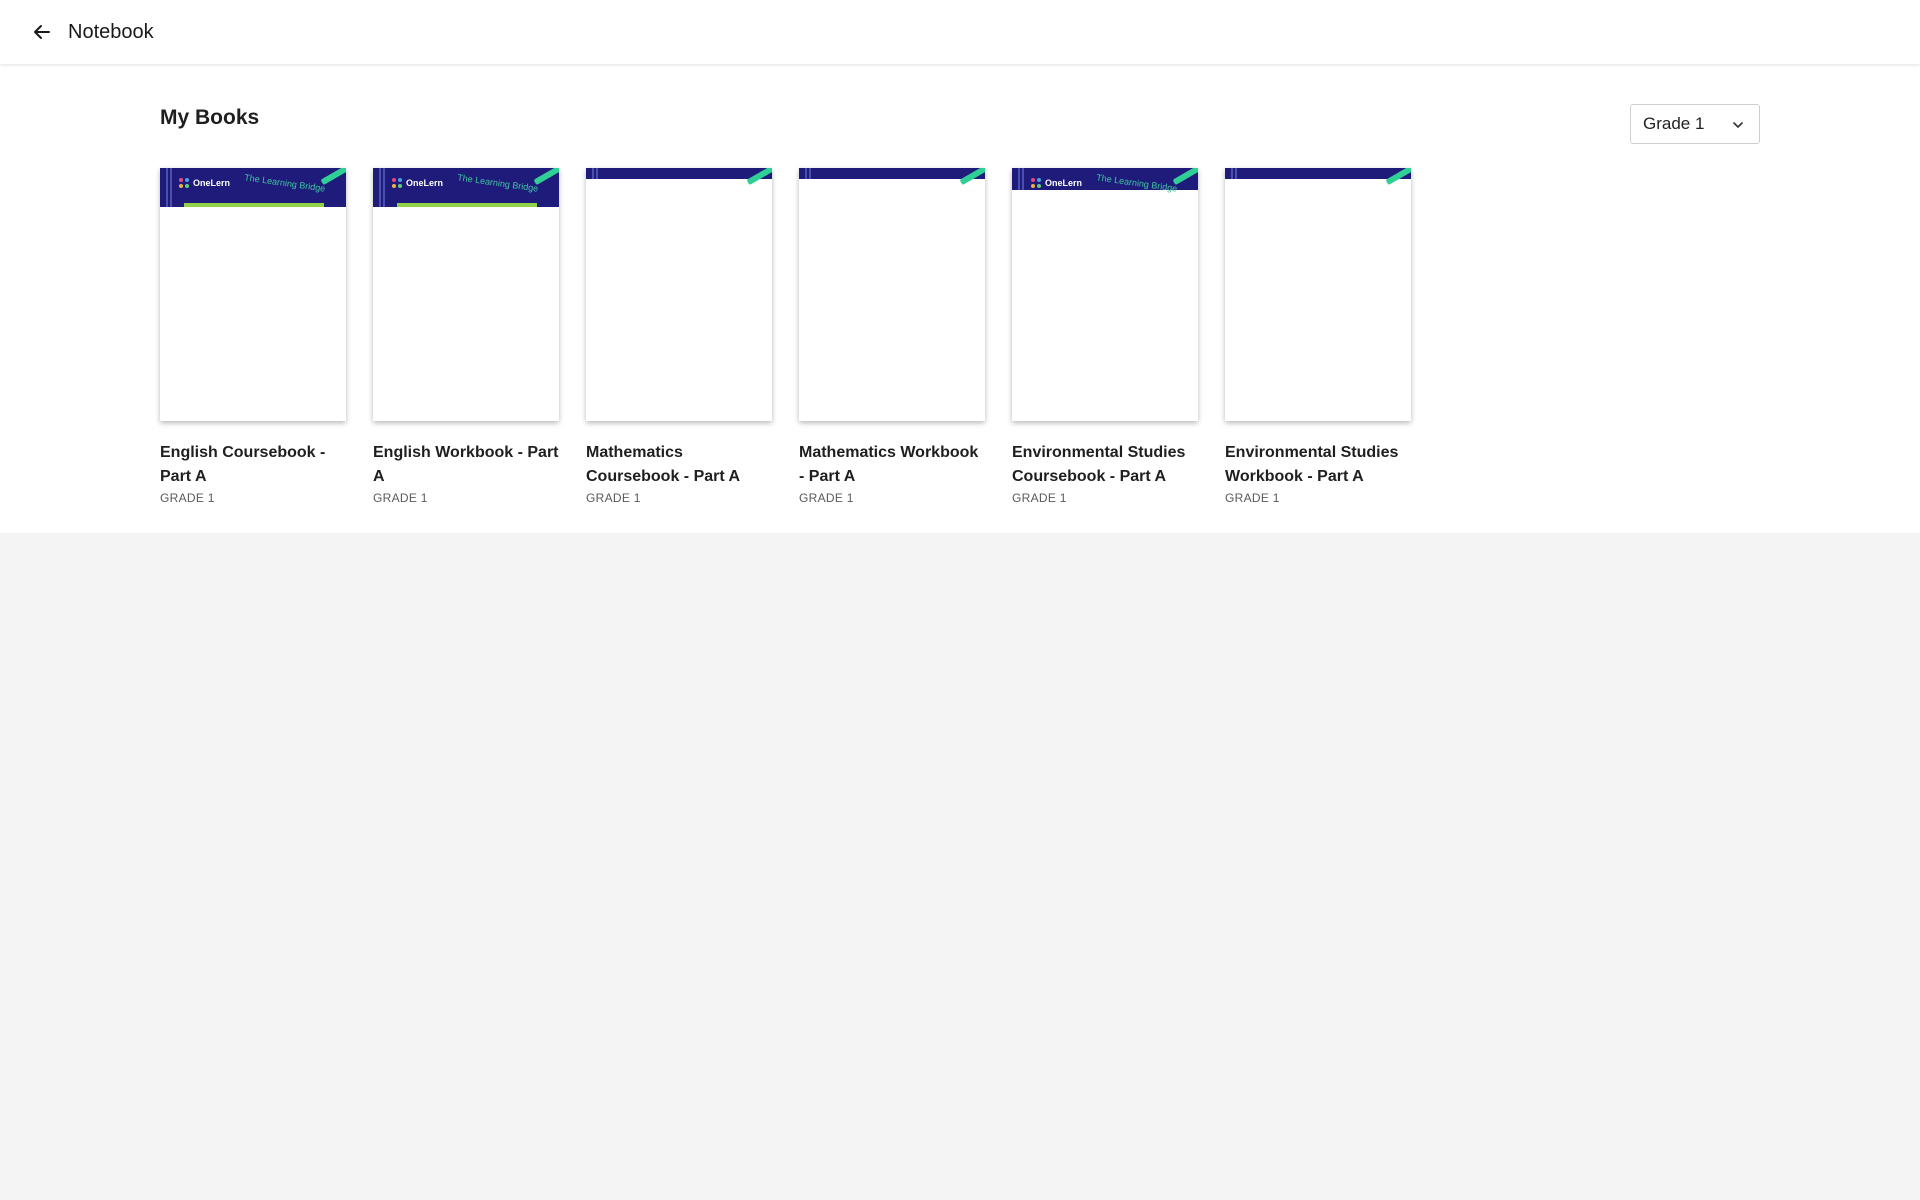 The width and height of the screenshot is (1920, 1200). I want to click on page-title: Notebook, so click(111, 32).